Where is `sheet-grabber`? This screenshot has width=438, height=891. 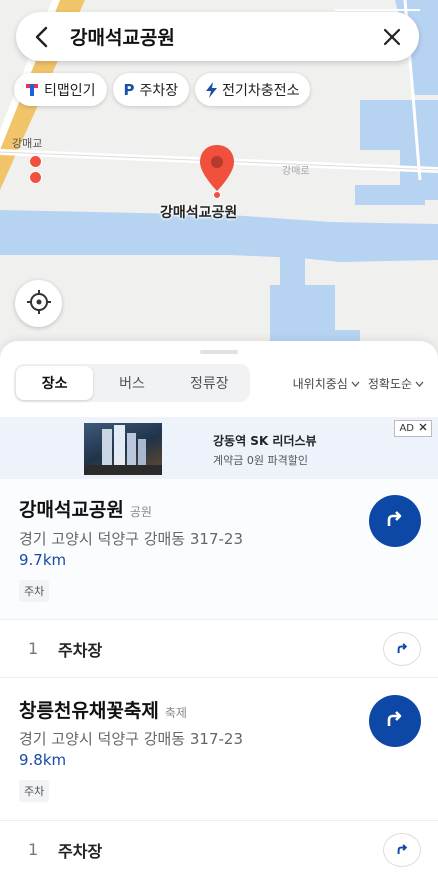
sheet-grabber is located at coordinates (219, 352).